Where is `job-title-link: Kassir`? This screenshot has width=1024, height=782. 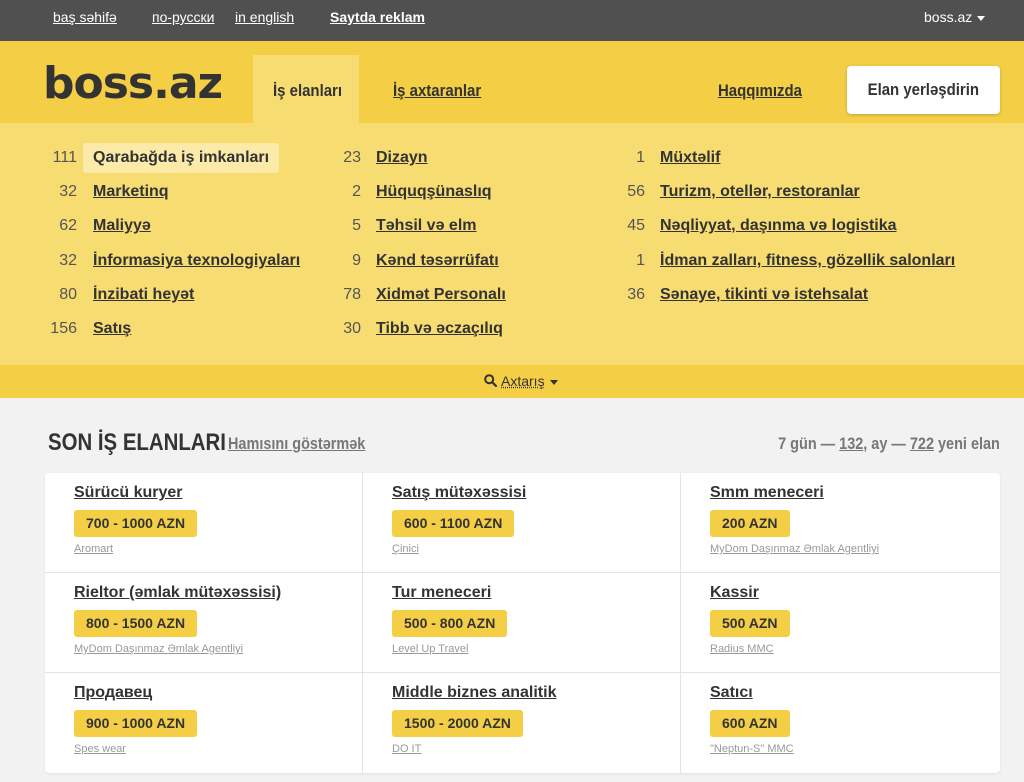 job-title-link: Kassir is located at coordinates (734, 593).